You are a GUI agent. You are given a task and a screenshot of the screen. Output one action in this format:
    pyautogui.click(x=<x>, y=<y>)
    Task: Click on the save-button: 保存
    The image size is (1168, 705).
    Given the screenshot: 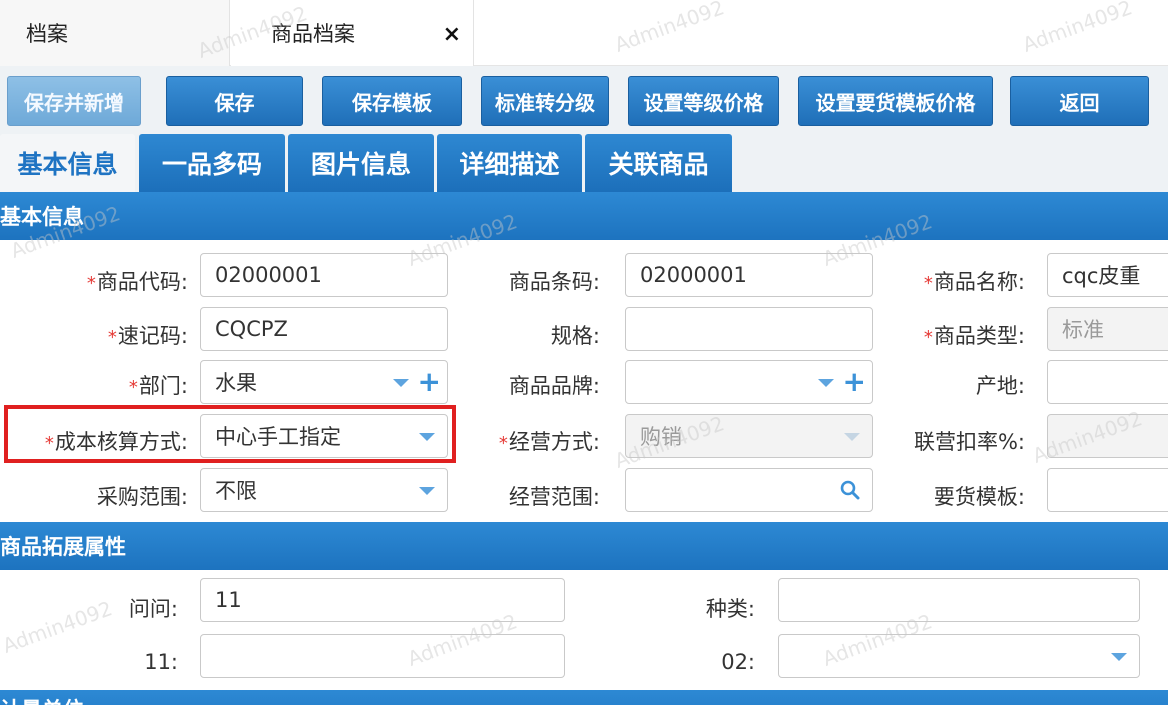 What is the action you would take?
    pyautogui.click(x=234, y=101)
    